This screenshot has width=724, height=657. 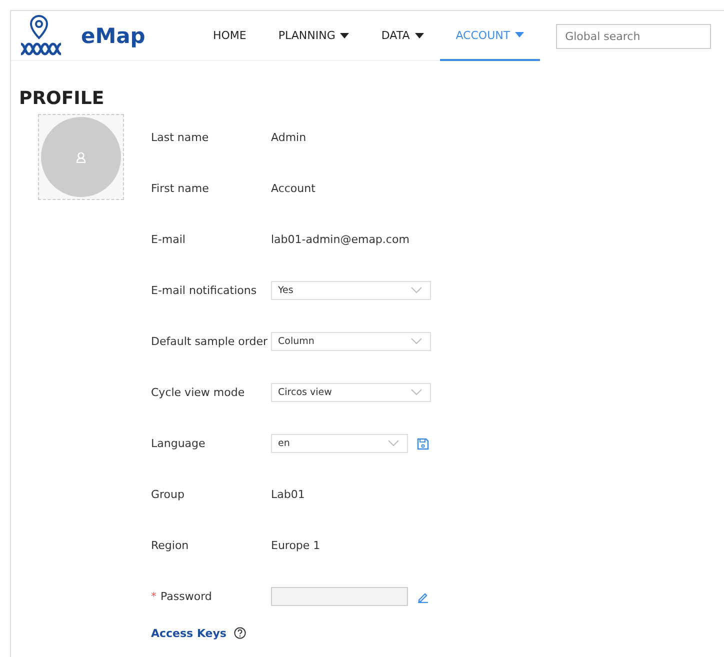 What do you see at coordinates (113, 36) in the screenshot?
I see `app-name: eMap` at bounding box center [113, 36].